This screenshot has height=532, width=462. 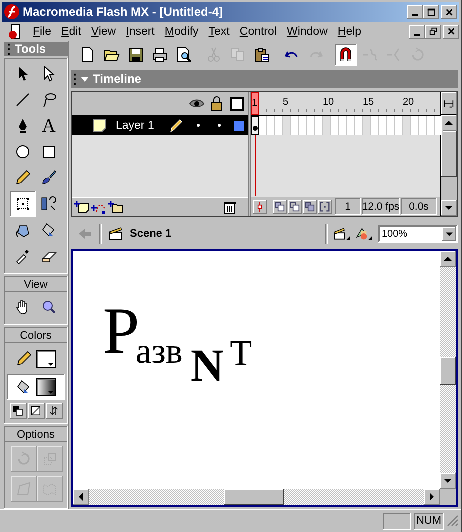 What do you see at coordinates (237, 104) in the screenshot?
I see `outline-icon` at bounding box center [237, 104].